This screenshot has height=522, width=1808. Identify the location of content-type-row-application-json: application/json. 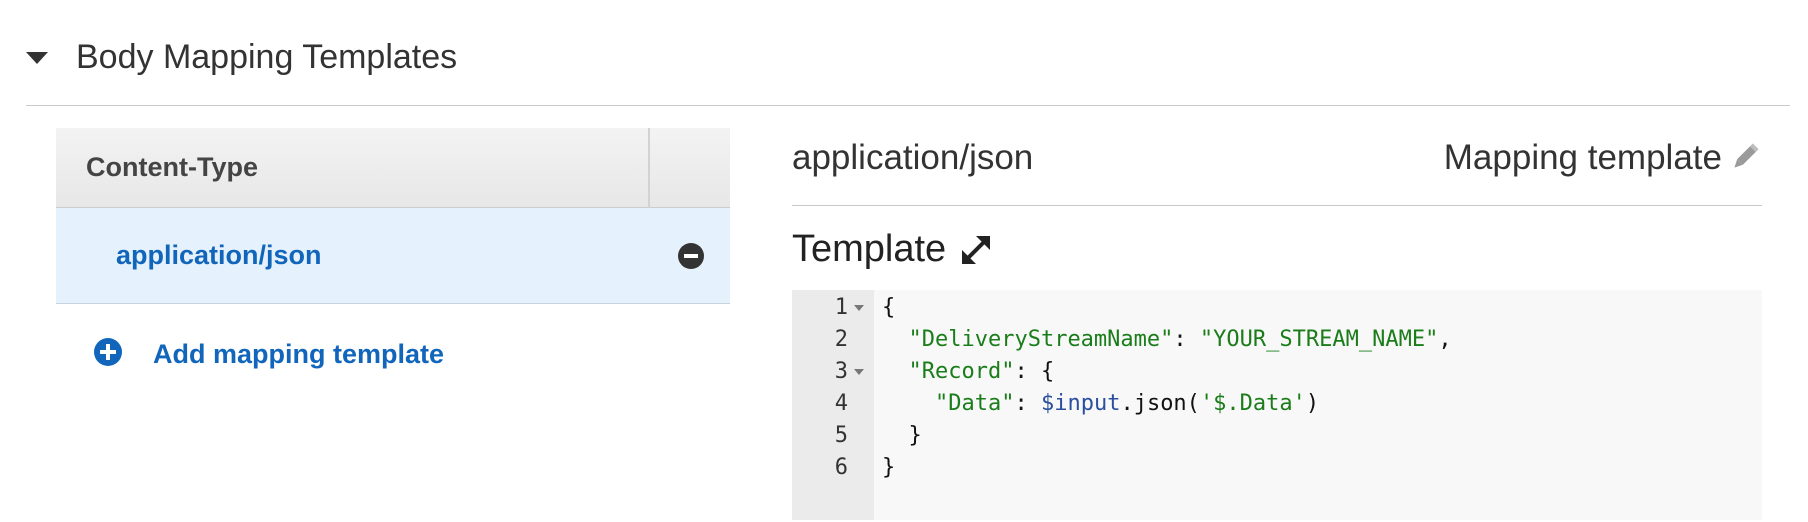
(393, 256).